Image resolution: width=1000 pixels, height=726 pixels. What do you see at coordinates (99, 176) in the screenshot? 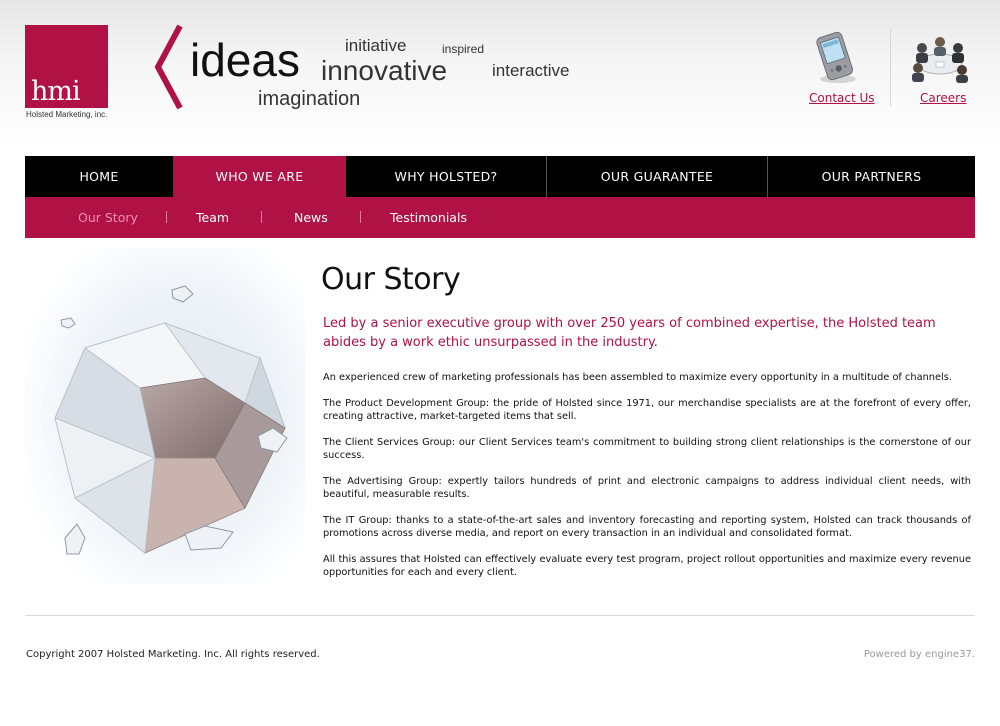
I see `nav-home: HOME` at bounding box center [99, 176].